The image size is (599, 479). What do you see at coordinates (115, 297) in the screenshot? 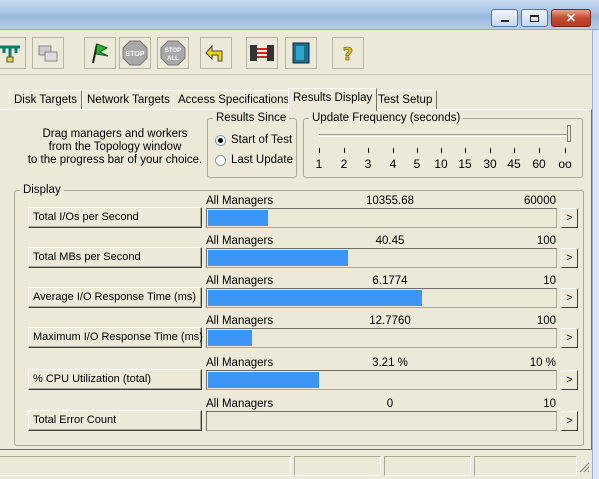
I see `metric-select-button: Average I/O Response Time (ms)` at bounding box center [115, 297].